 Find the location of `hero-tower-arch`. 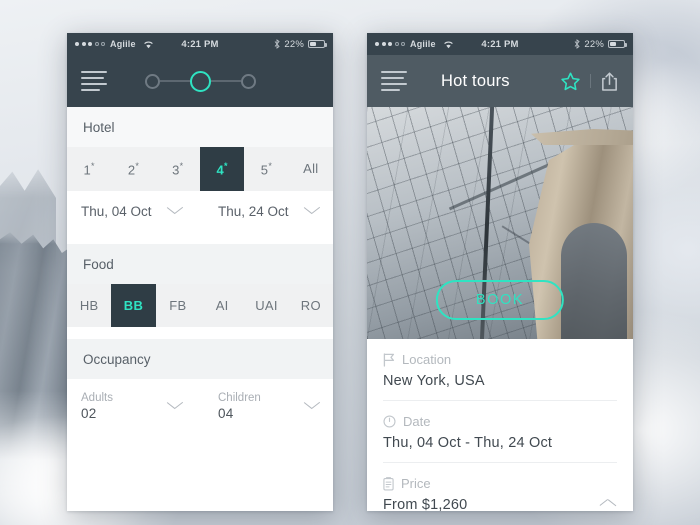

hero-tower-arch is located at coordinates (594, 281).